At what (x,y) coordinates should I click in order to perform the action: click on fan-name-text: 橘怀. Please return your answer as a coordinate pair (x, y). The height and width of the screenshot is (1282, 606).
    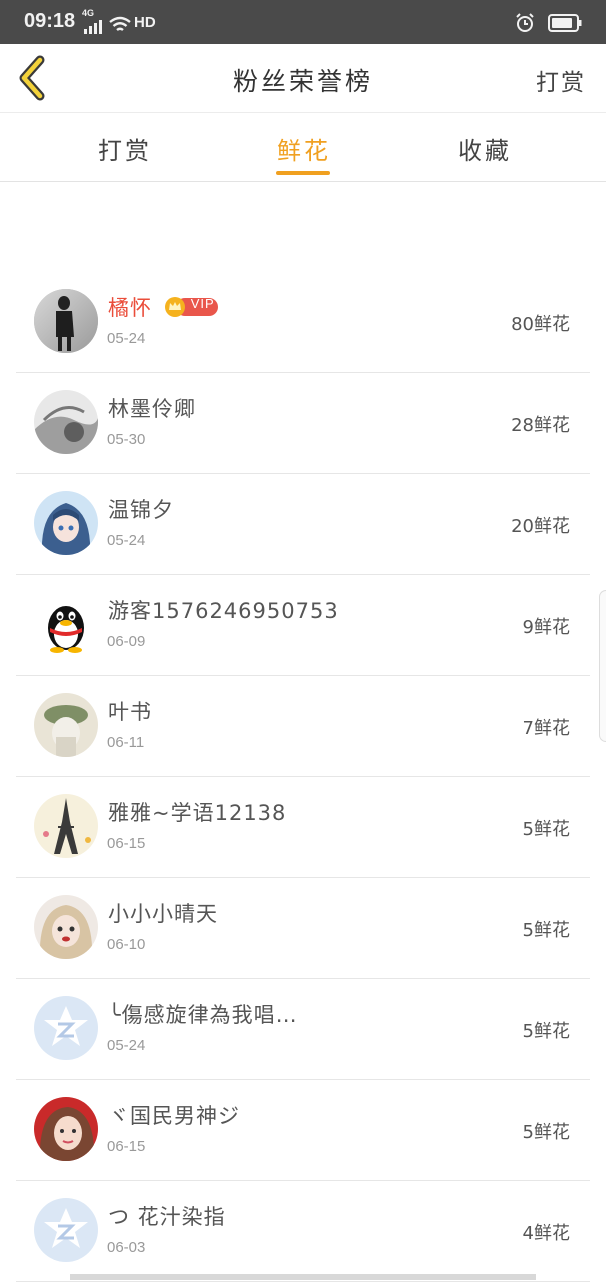
    Looking at the image, I should click on (130, 308).